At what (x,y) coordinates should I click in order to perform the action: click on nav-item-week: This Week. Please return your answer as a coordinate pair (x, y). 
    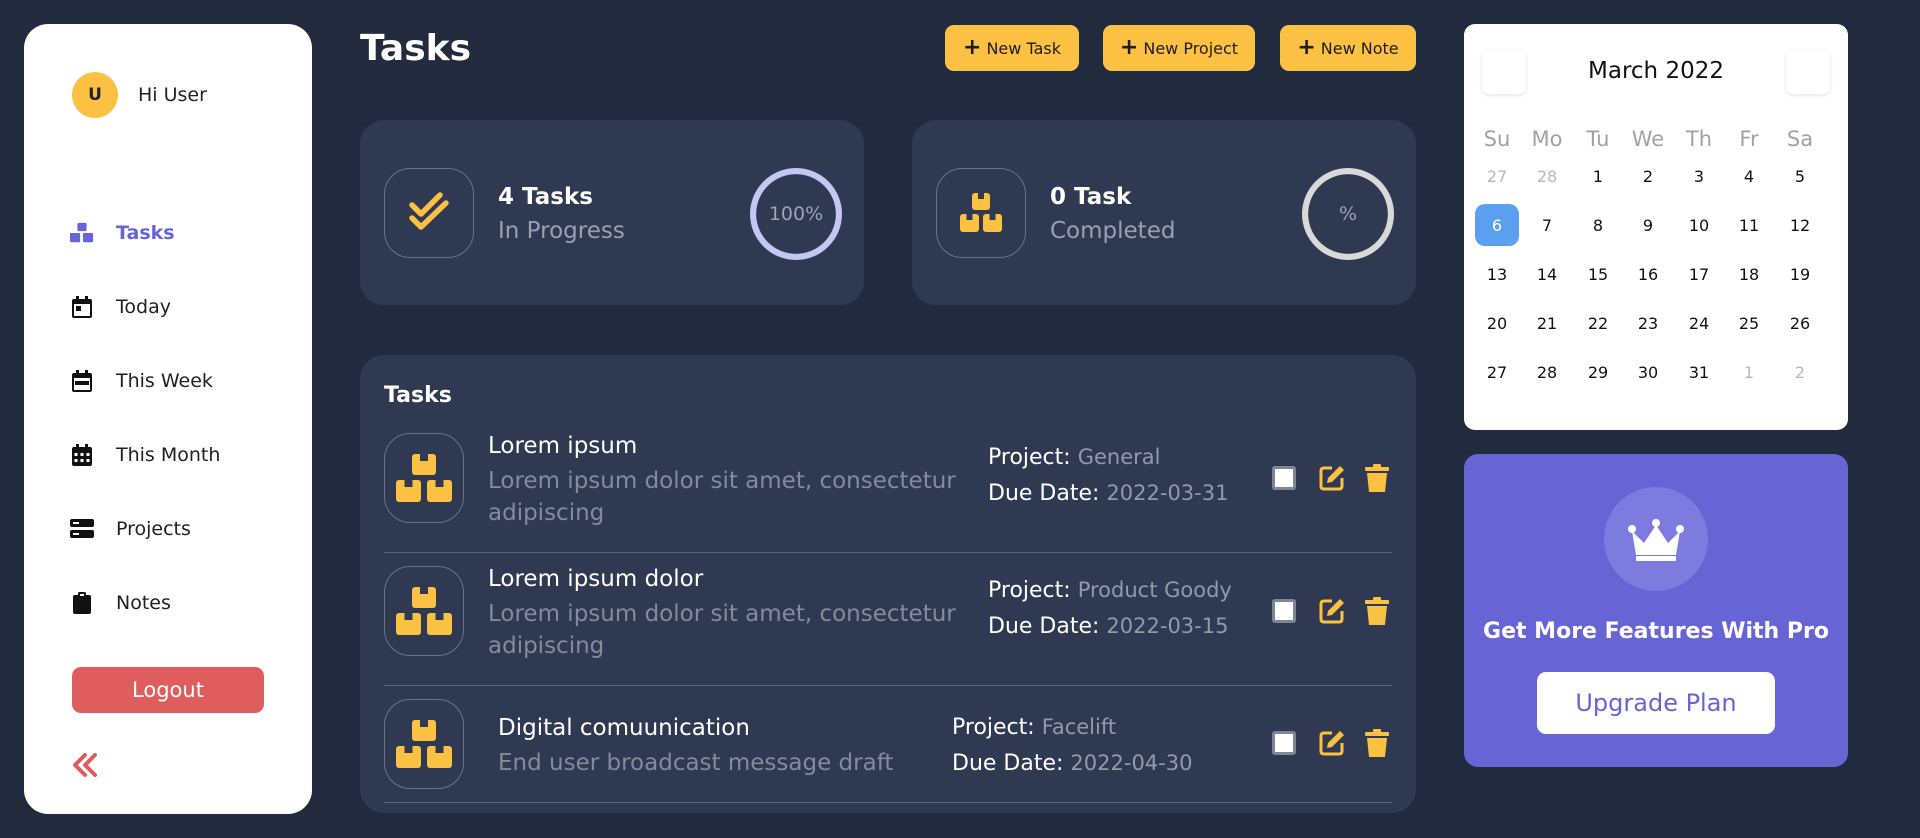
    Looking at the image, I should click on (141, 381).